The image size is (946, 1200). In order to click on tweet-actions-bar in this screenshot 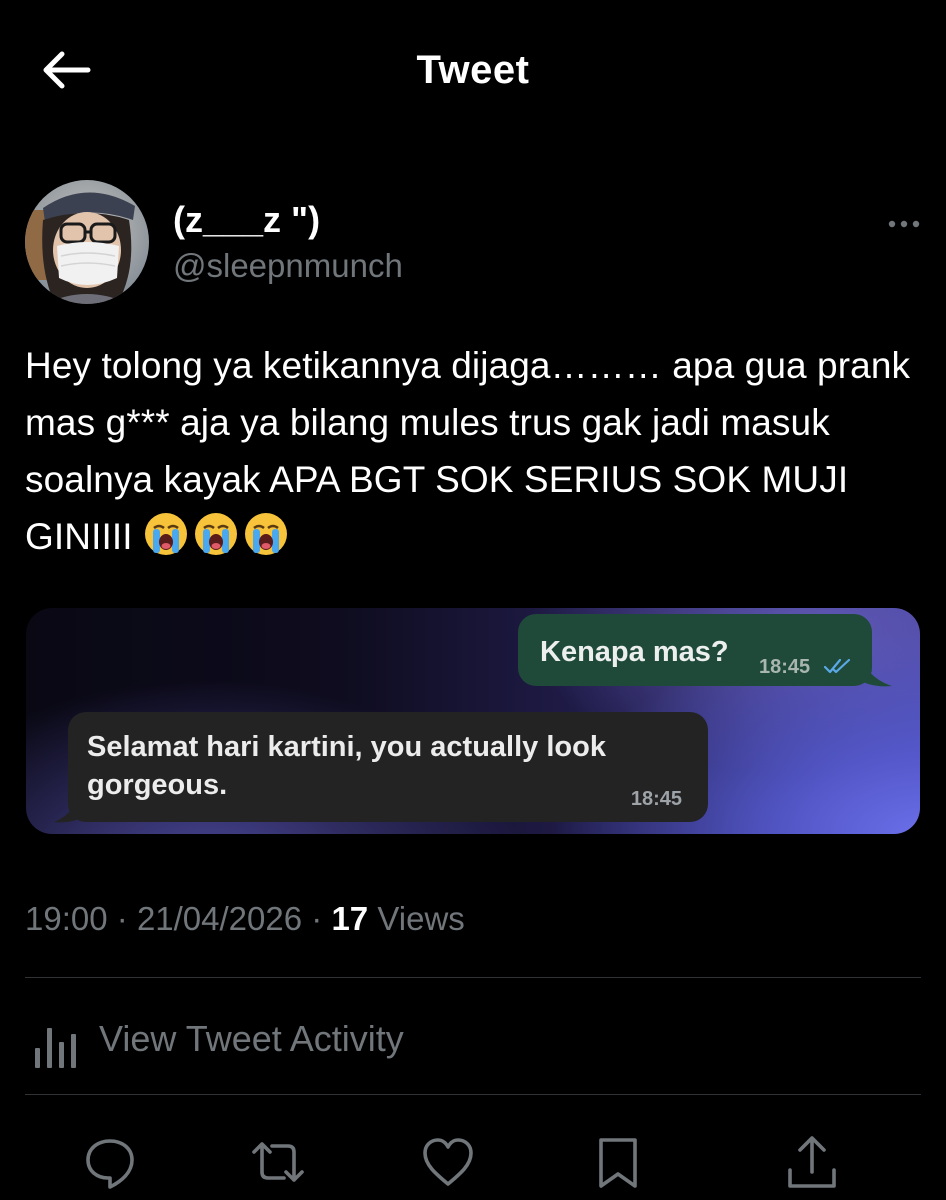, I will do `click(473, 1160)`.